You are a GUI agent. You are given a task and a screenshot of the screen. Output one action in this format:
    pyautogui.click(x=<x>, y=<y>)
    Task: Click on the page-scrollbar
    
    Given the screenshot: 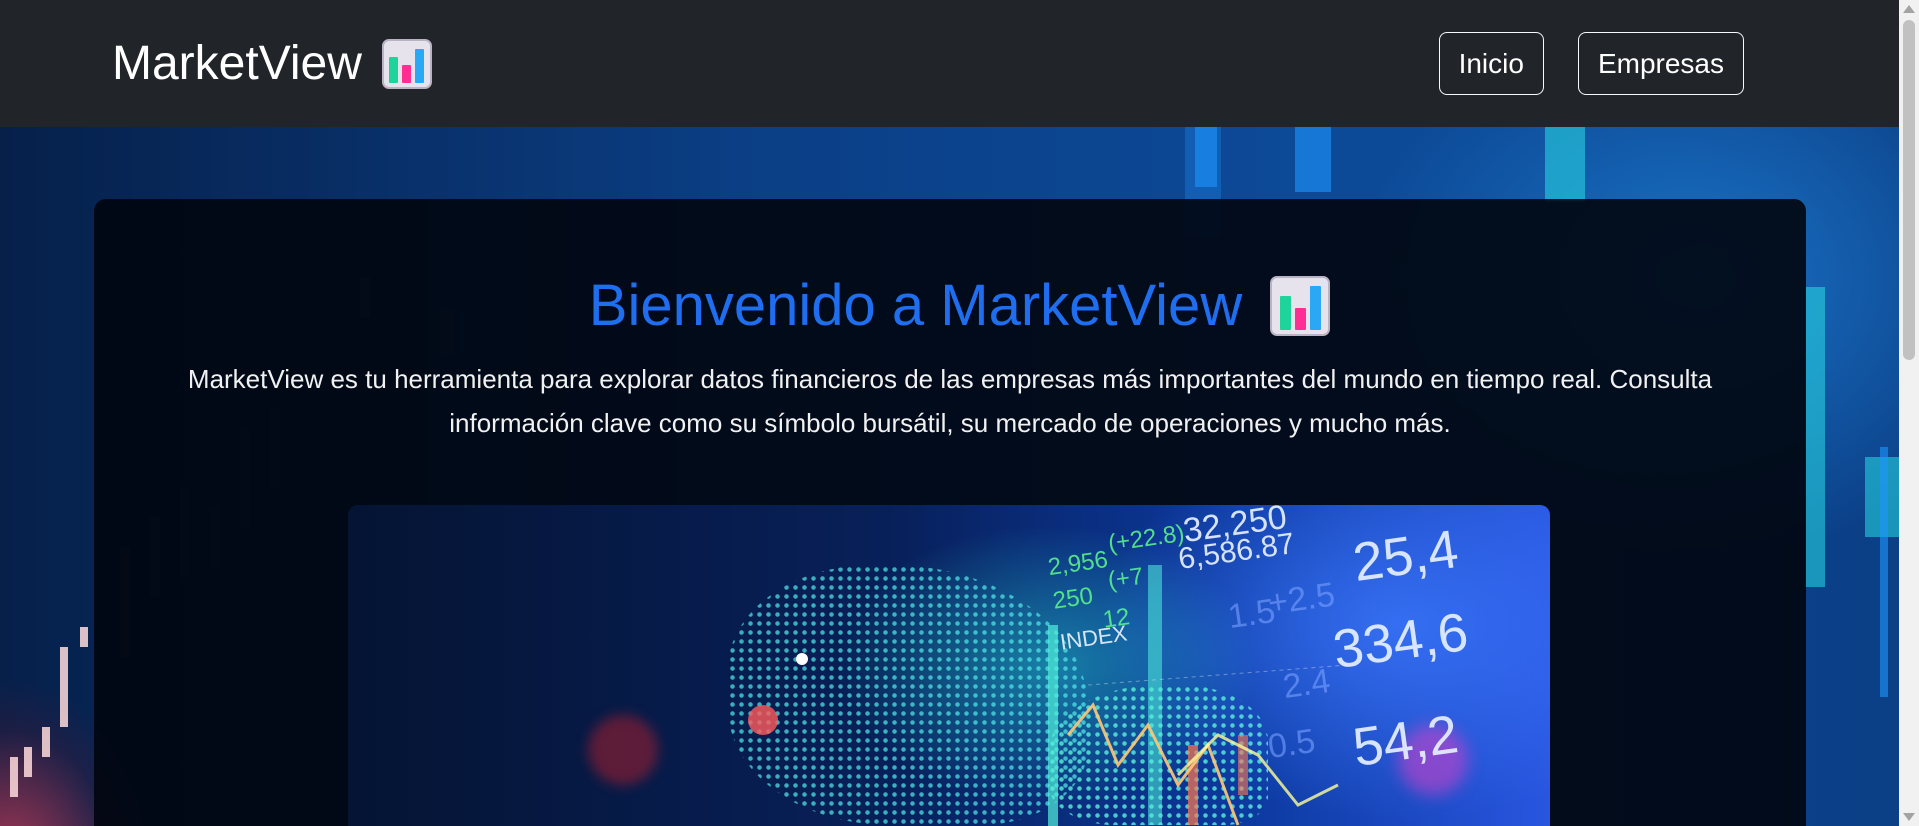 What is the action you would take?
    pyautogui.click(x=1909, y=413)
    